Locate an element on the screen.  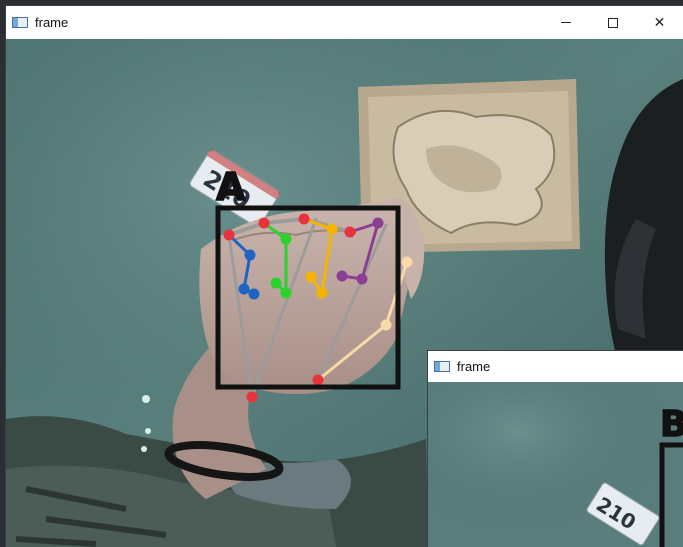
second-window-app-icon is located at coordinates (442, 366).